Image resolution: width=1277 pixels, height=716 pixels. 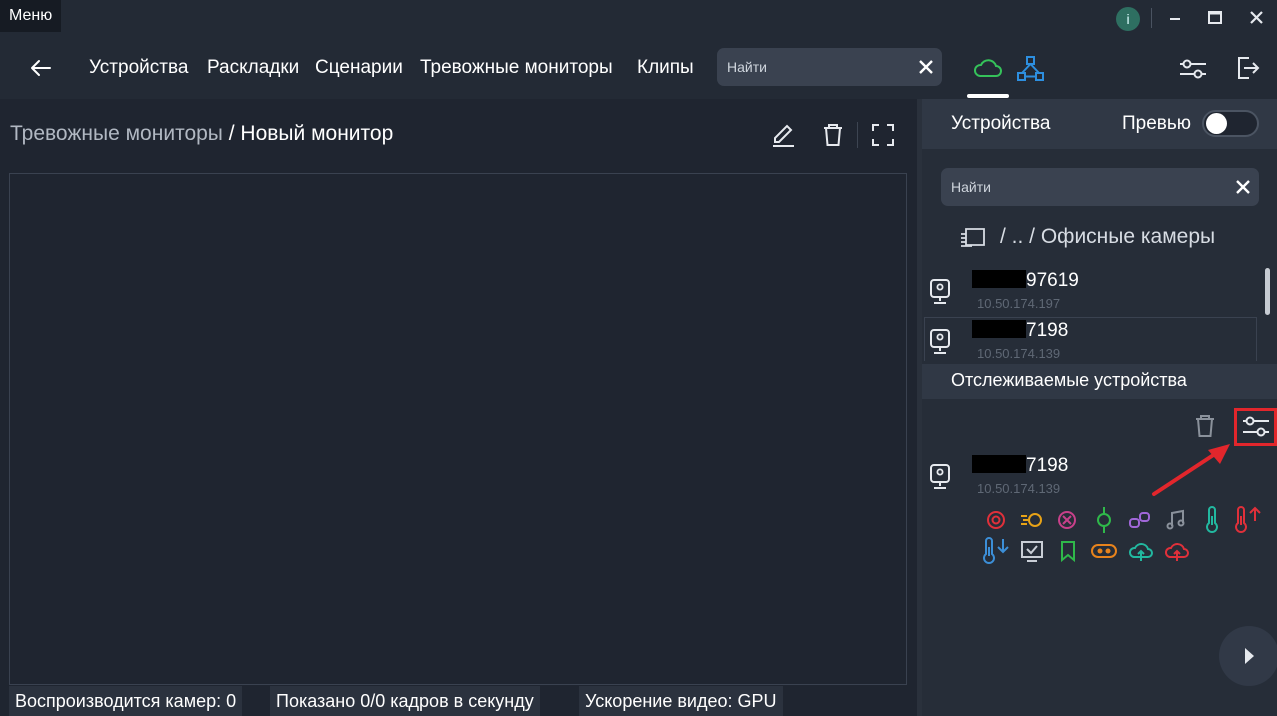 I want to click on device-list-scrollbar, so click(x=1267, y=291).